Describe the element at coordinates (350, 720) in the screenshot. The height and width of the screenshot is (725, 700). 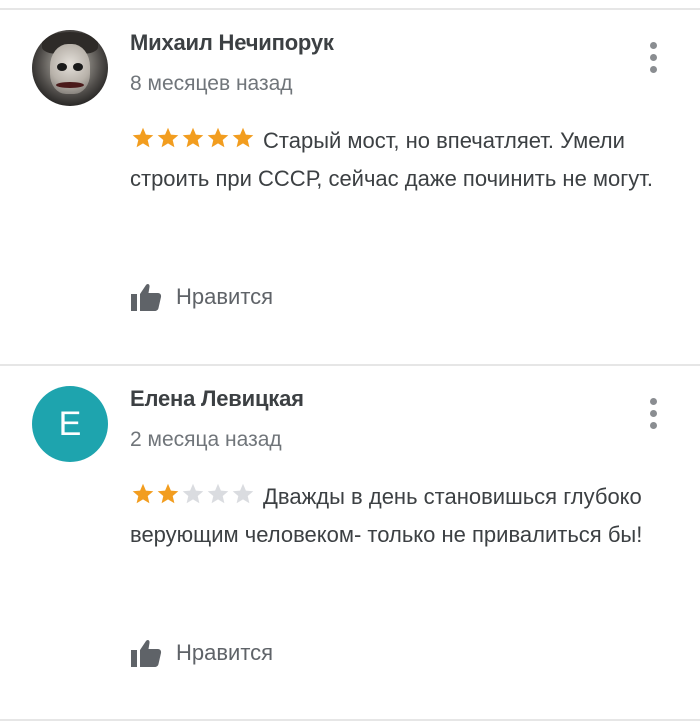
I see `bottom-divider` at that location.